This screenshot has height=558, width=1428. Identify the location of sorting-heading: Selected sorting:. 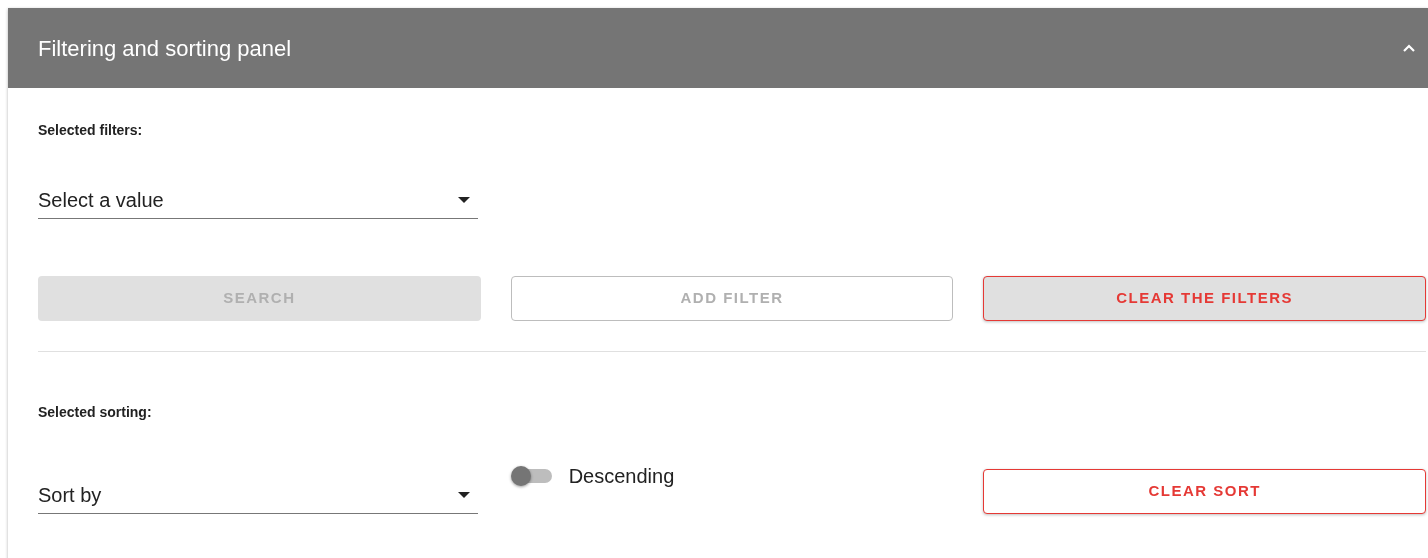
(95, 412).